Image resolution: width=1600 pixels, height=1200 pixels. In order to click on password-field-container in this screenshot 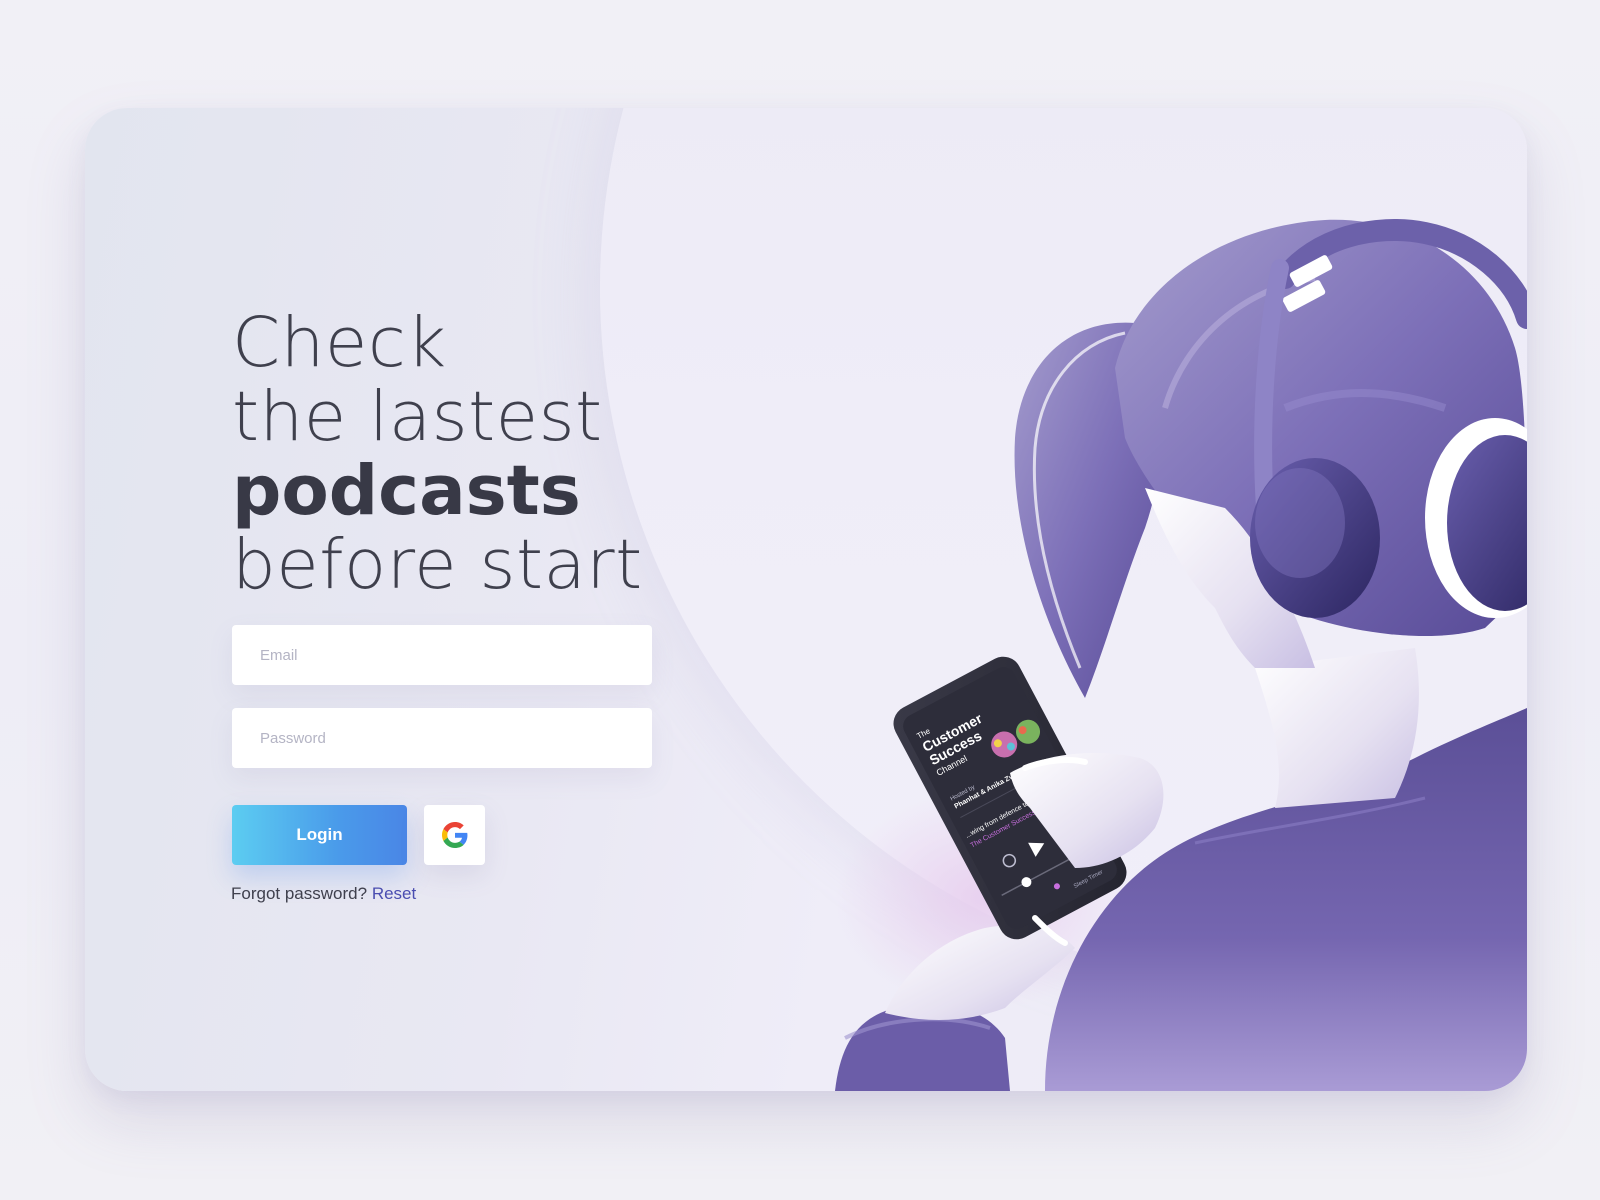, I will do `click(442, 738)`.